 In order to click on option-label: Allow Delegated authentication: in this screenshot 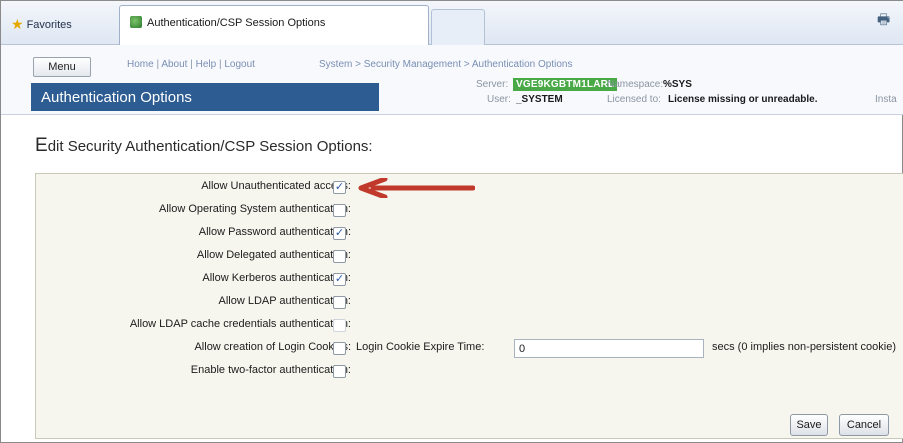, I will do `click(273, 255)`.